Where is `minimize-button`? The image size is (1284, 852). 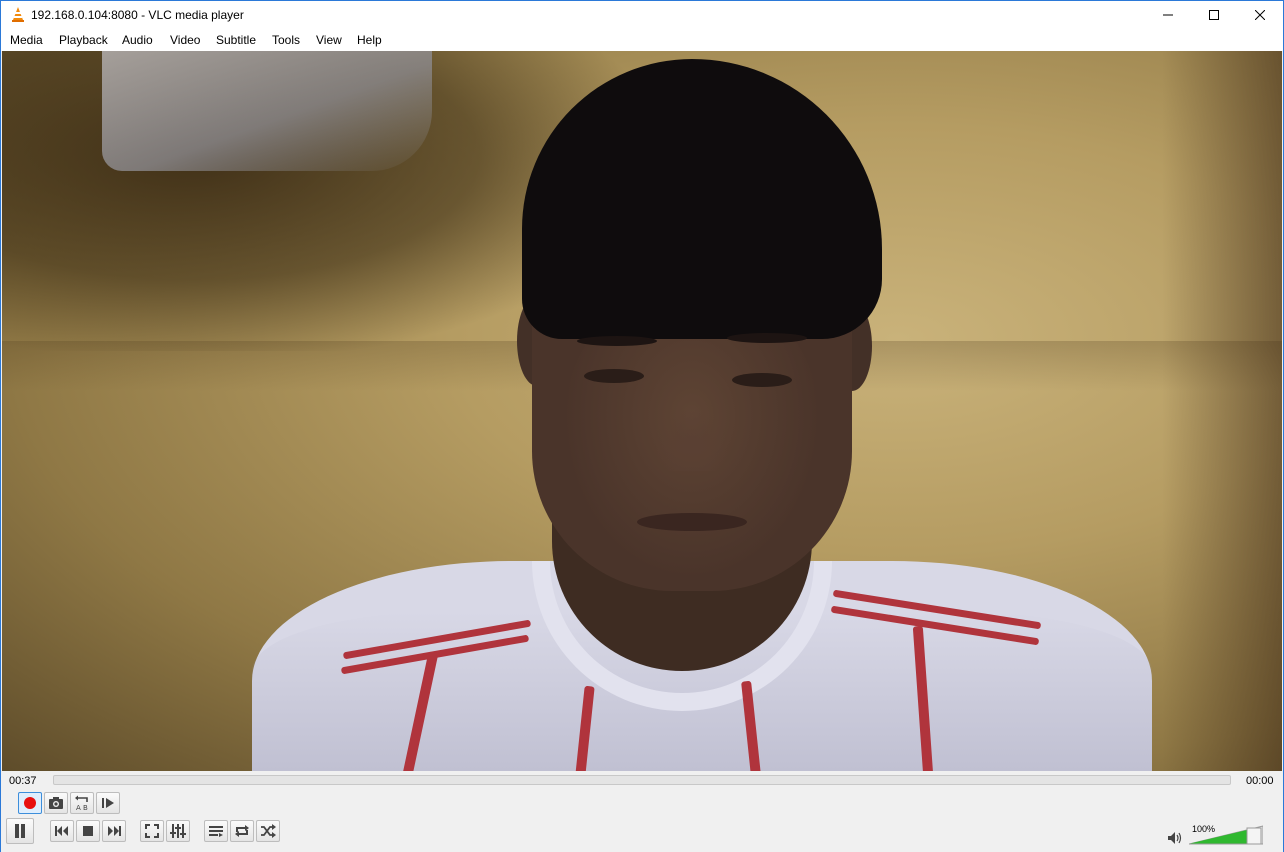 minimize-button is located at coordinates (1168, 15).